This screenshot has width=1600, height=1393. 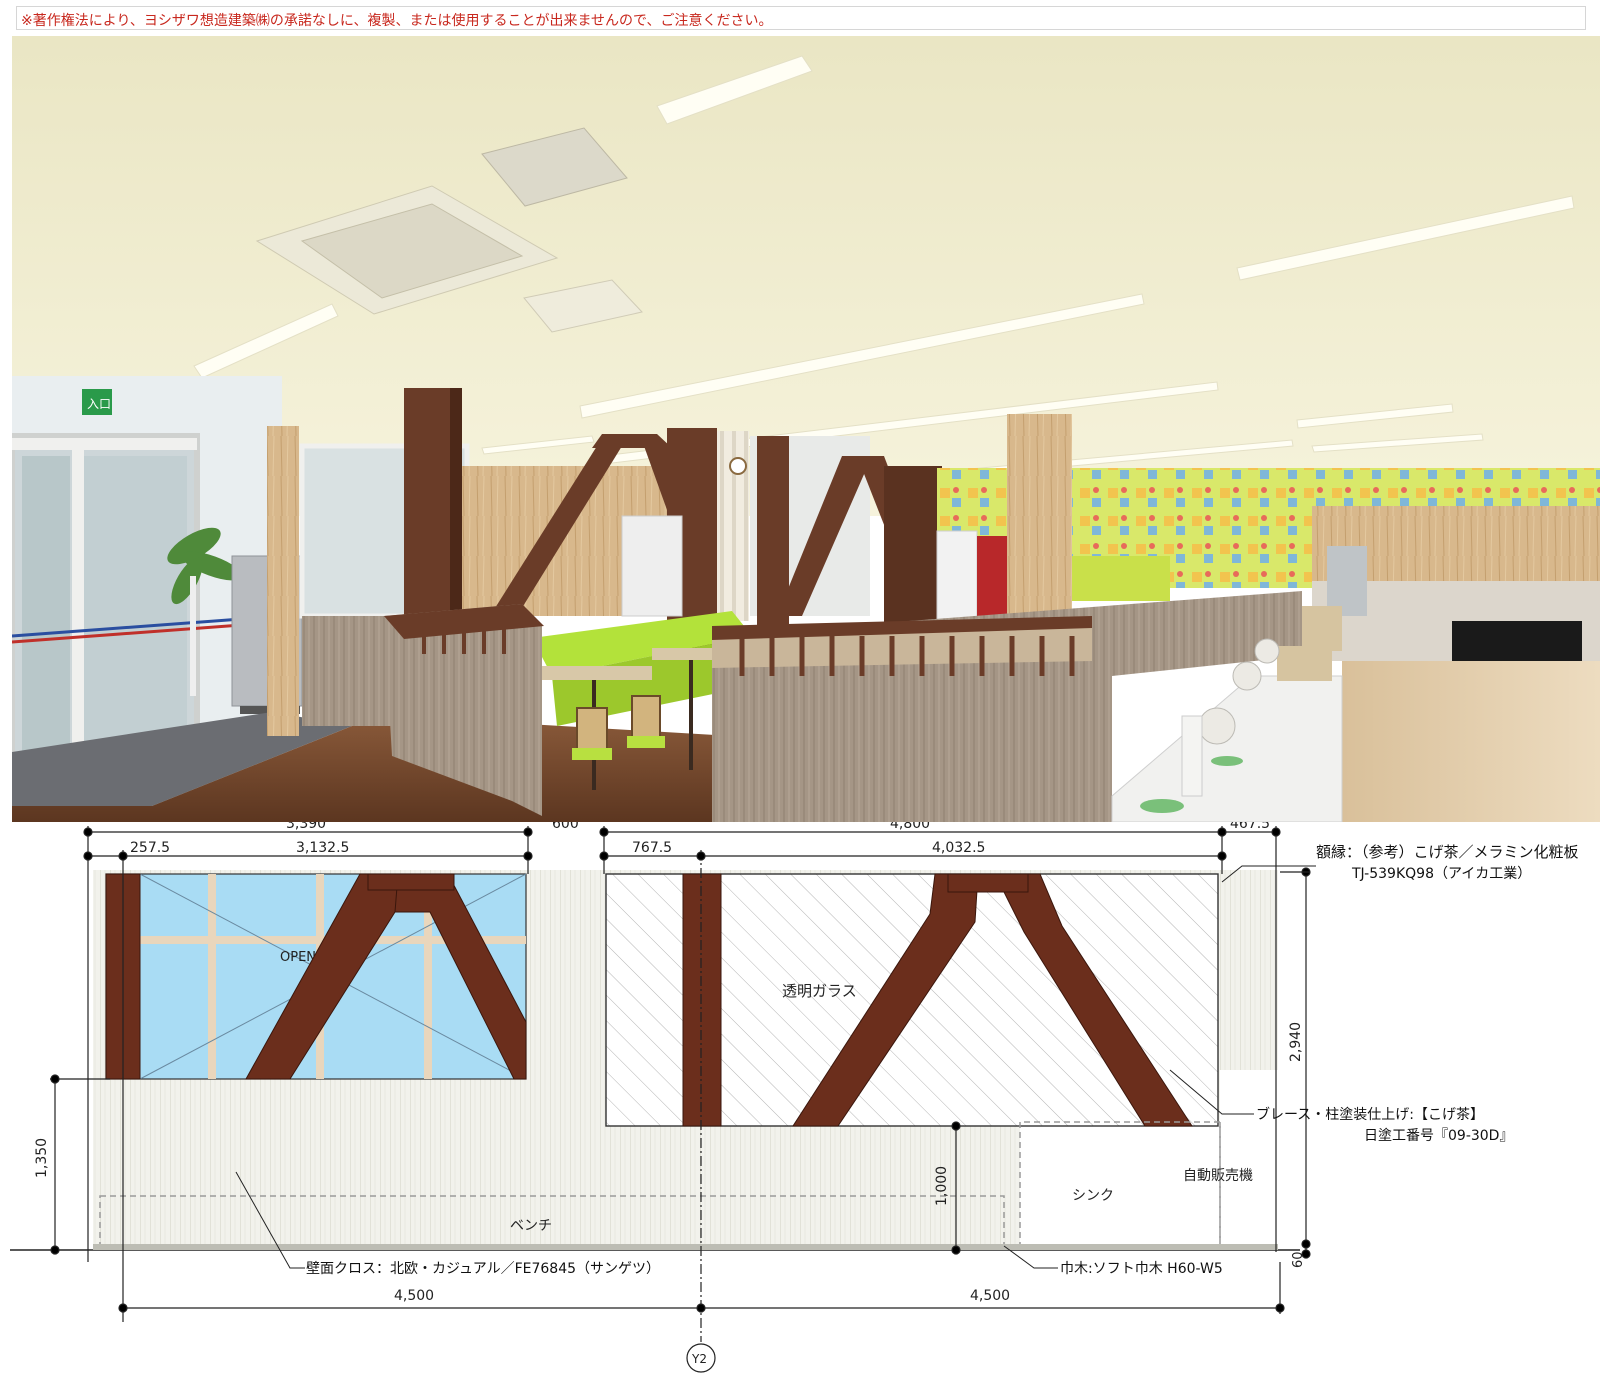 I want to click on dim-767-5: 767.5, so click(x=652, y=848).